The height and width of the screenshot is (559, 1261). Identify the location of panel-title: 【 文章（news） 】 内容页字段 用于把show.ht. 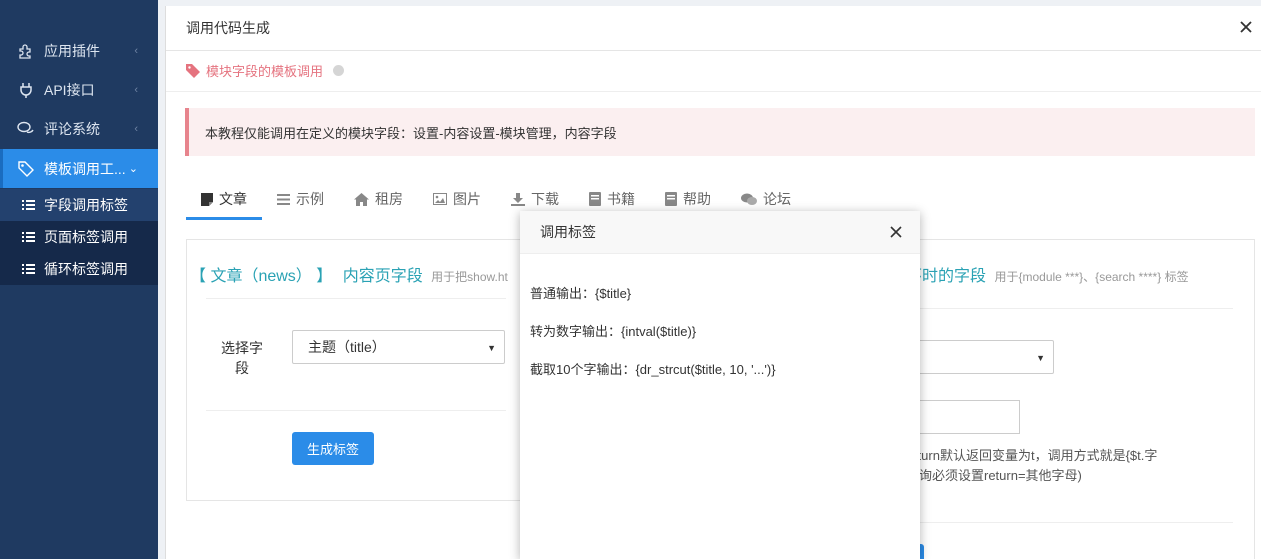
(349, 274).